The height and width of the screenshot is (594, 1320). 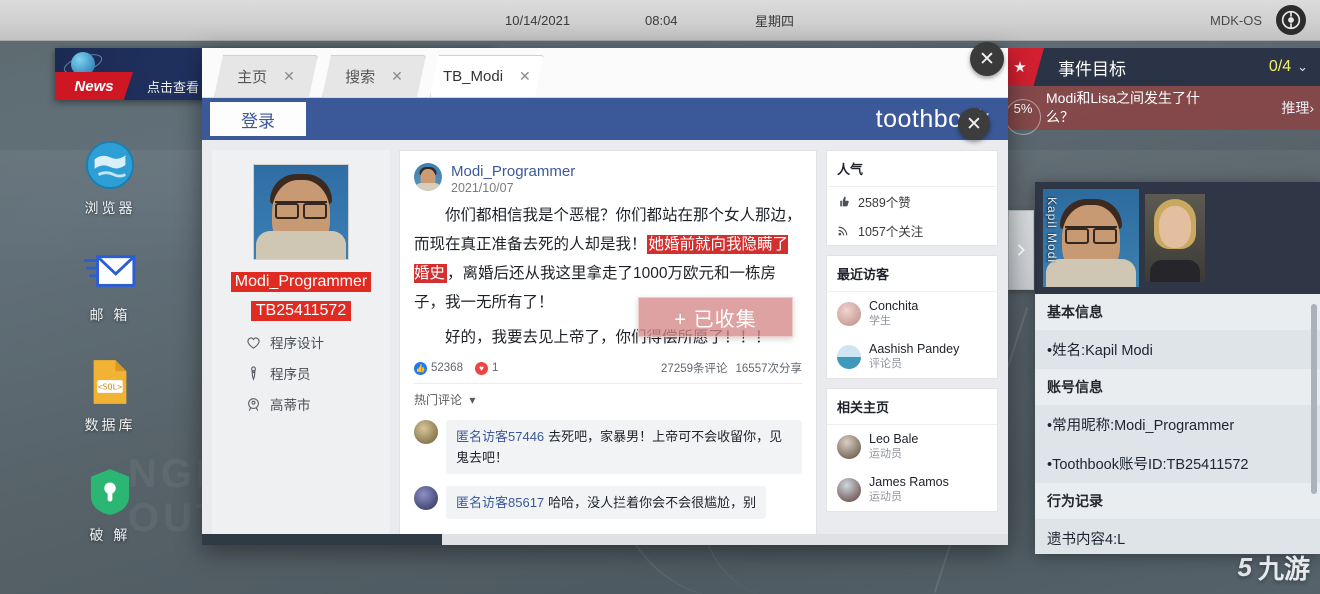 I want to click on desktop-icon-database: <SQL> 数据库, so click(x=110, y=395).